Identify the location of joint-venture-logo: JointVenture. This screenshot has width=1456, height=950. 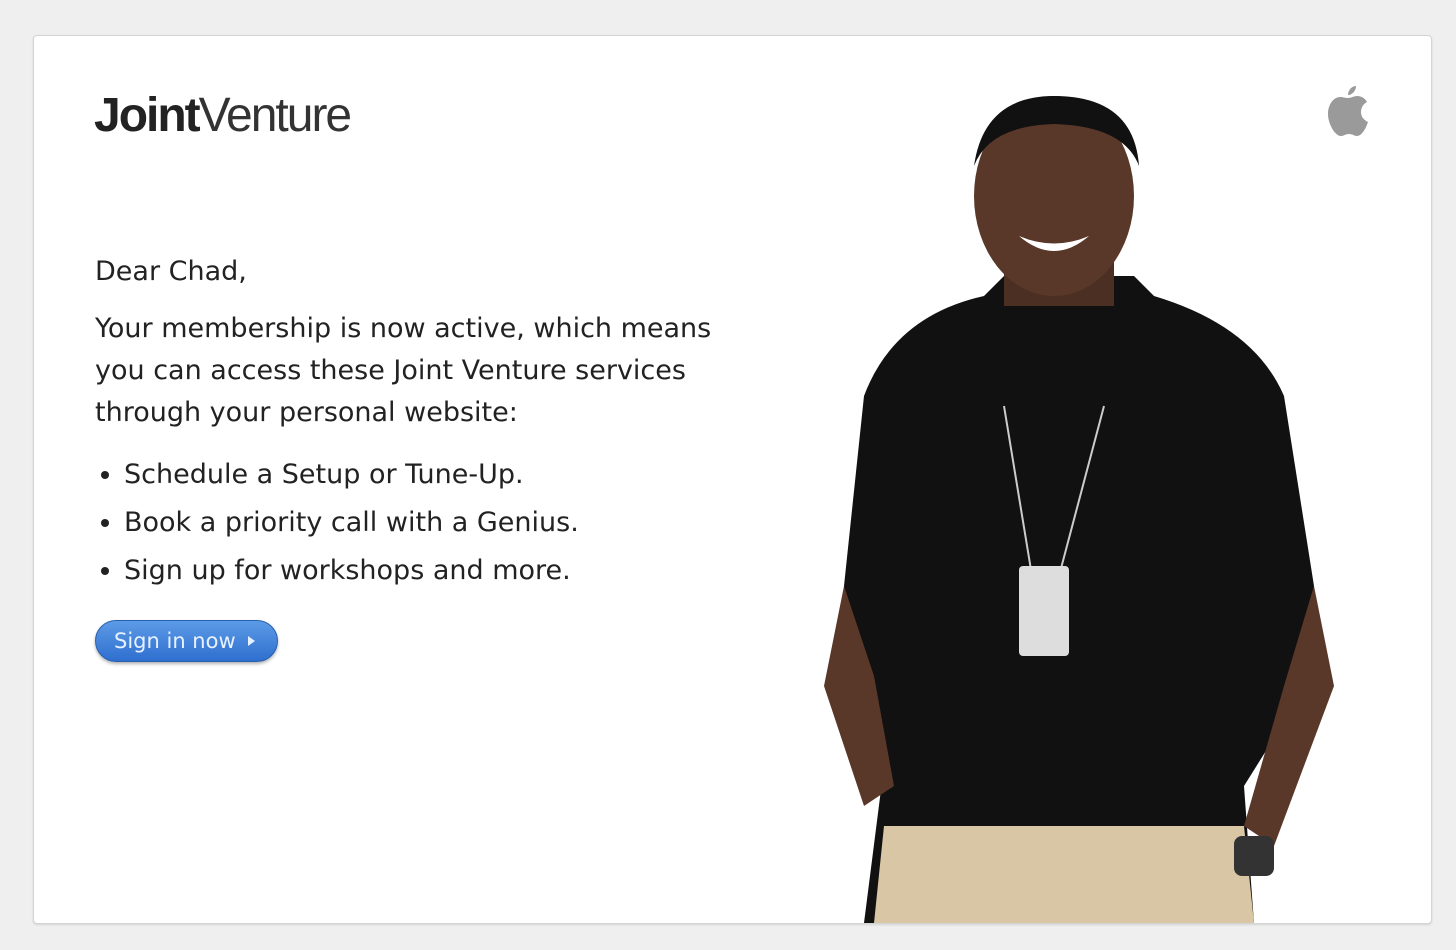
(223, 115).